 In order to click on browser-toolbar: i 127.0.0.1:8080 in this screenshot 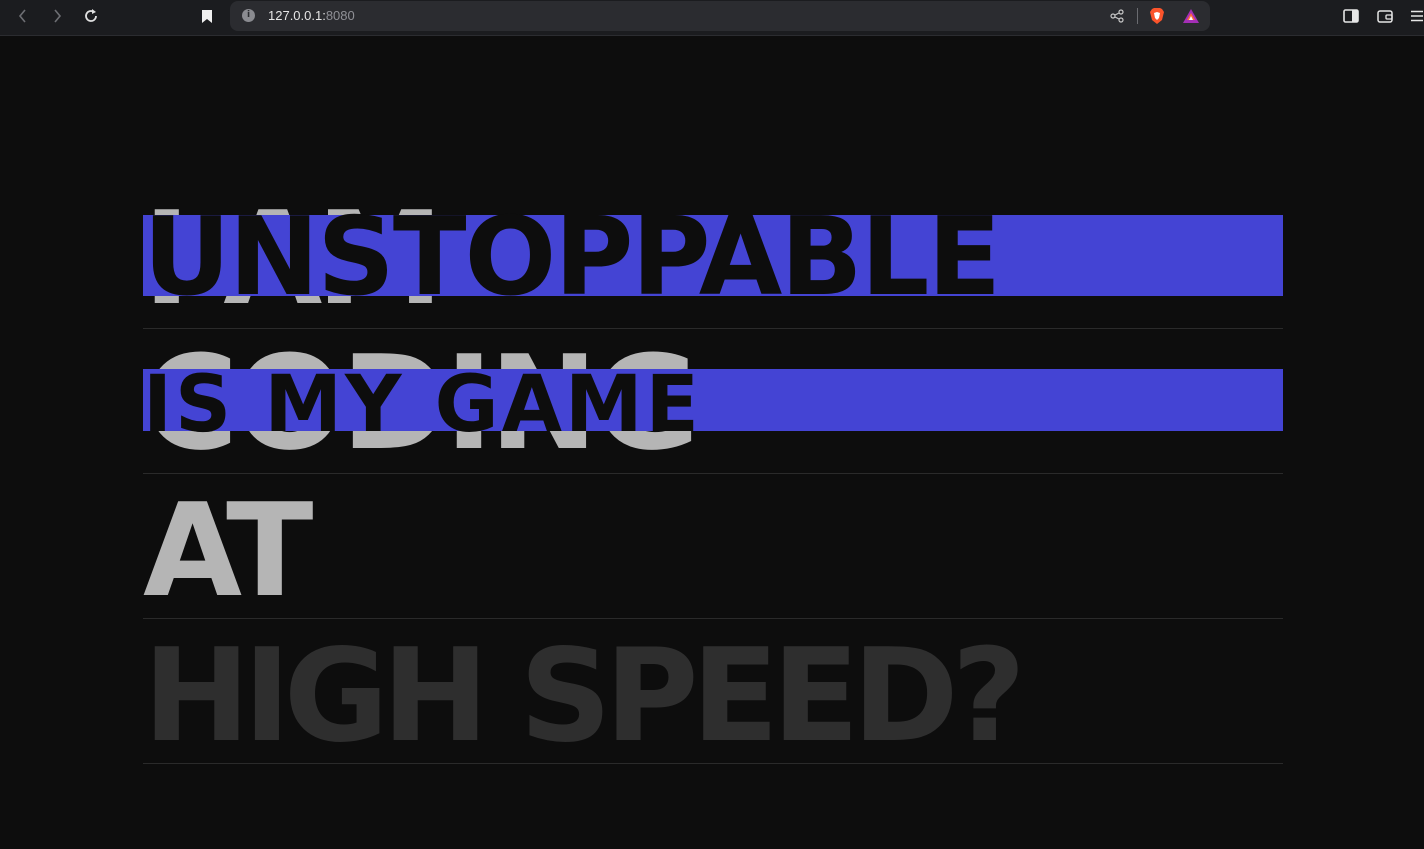, I will do `click(712, 18)`.